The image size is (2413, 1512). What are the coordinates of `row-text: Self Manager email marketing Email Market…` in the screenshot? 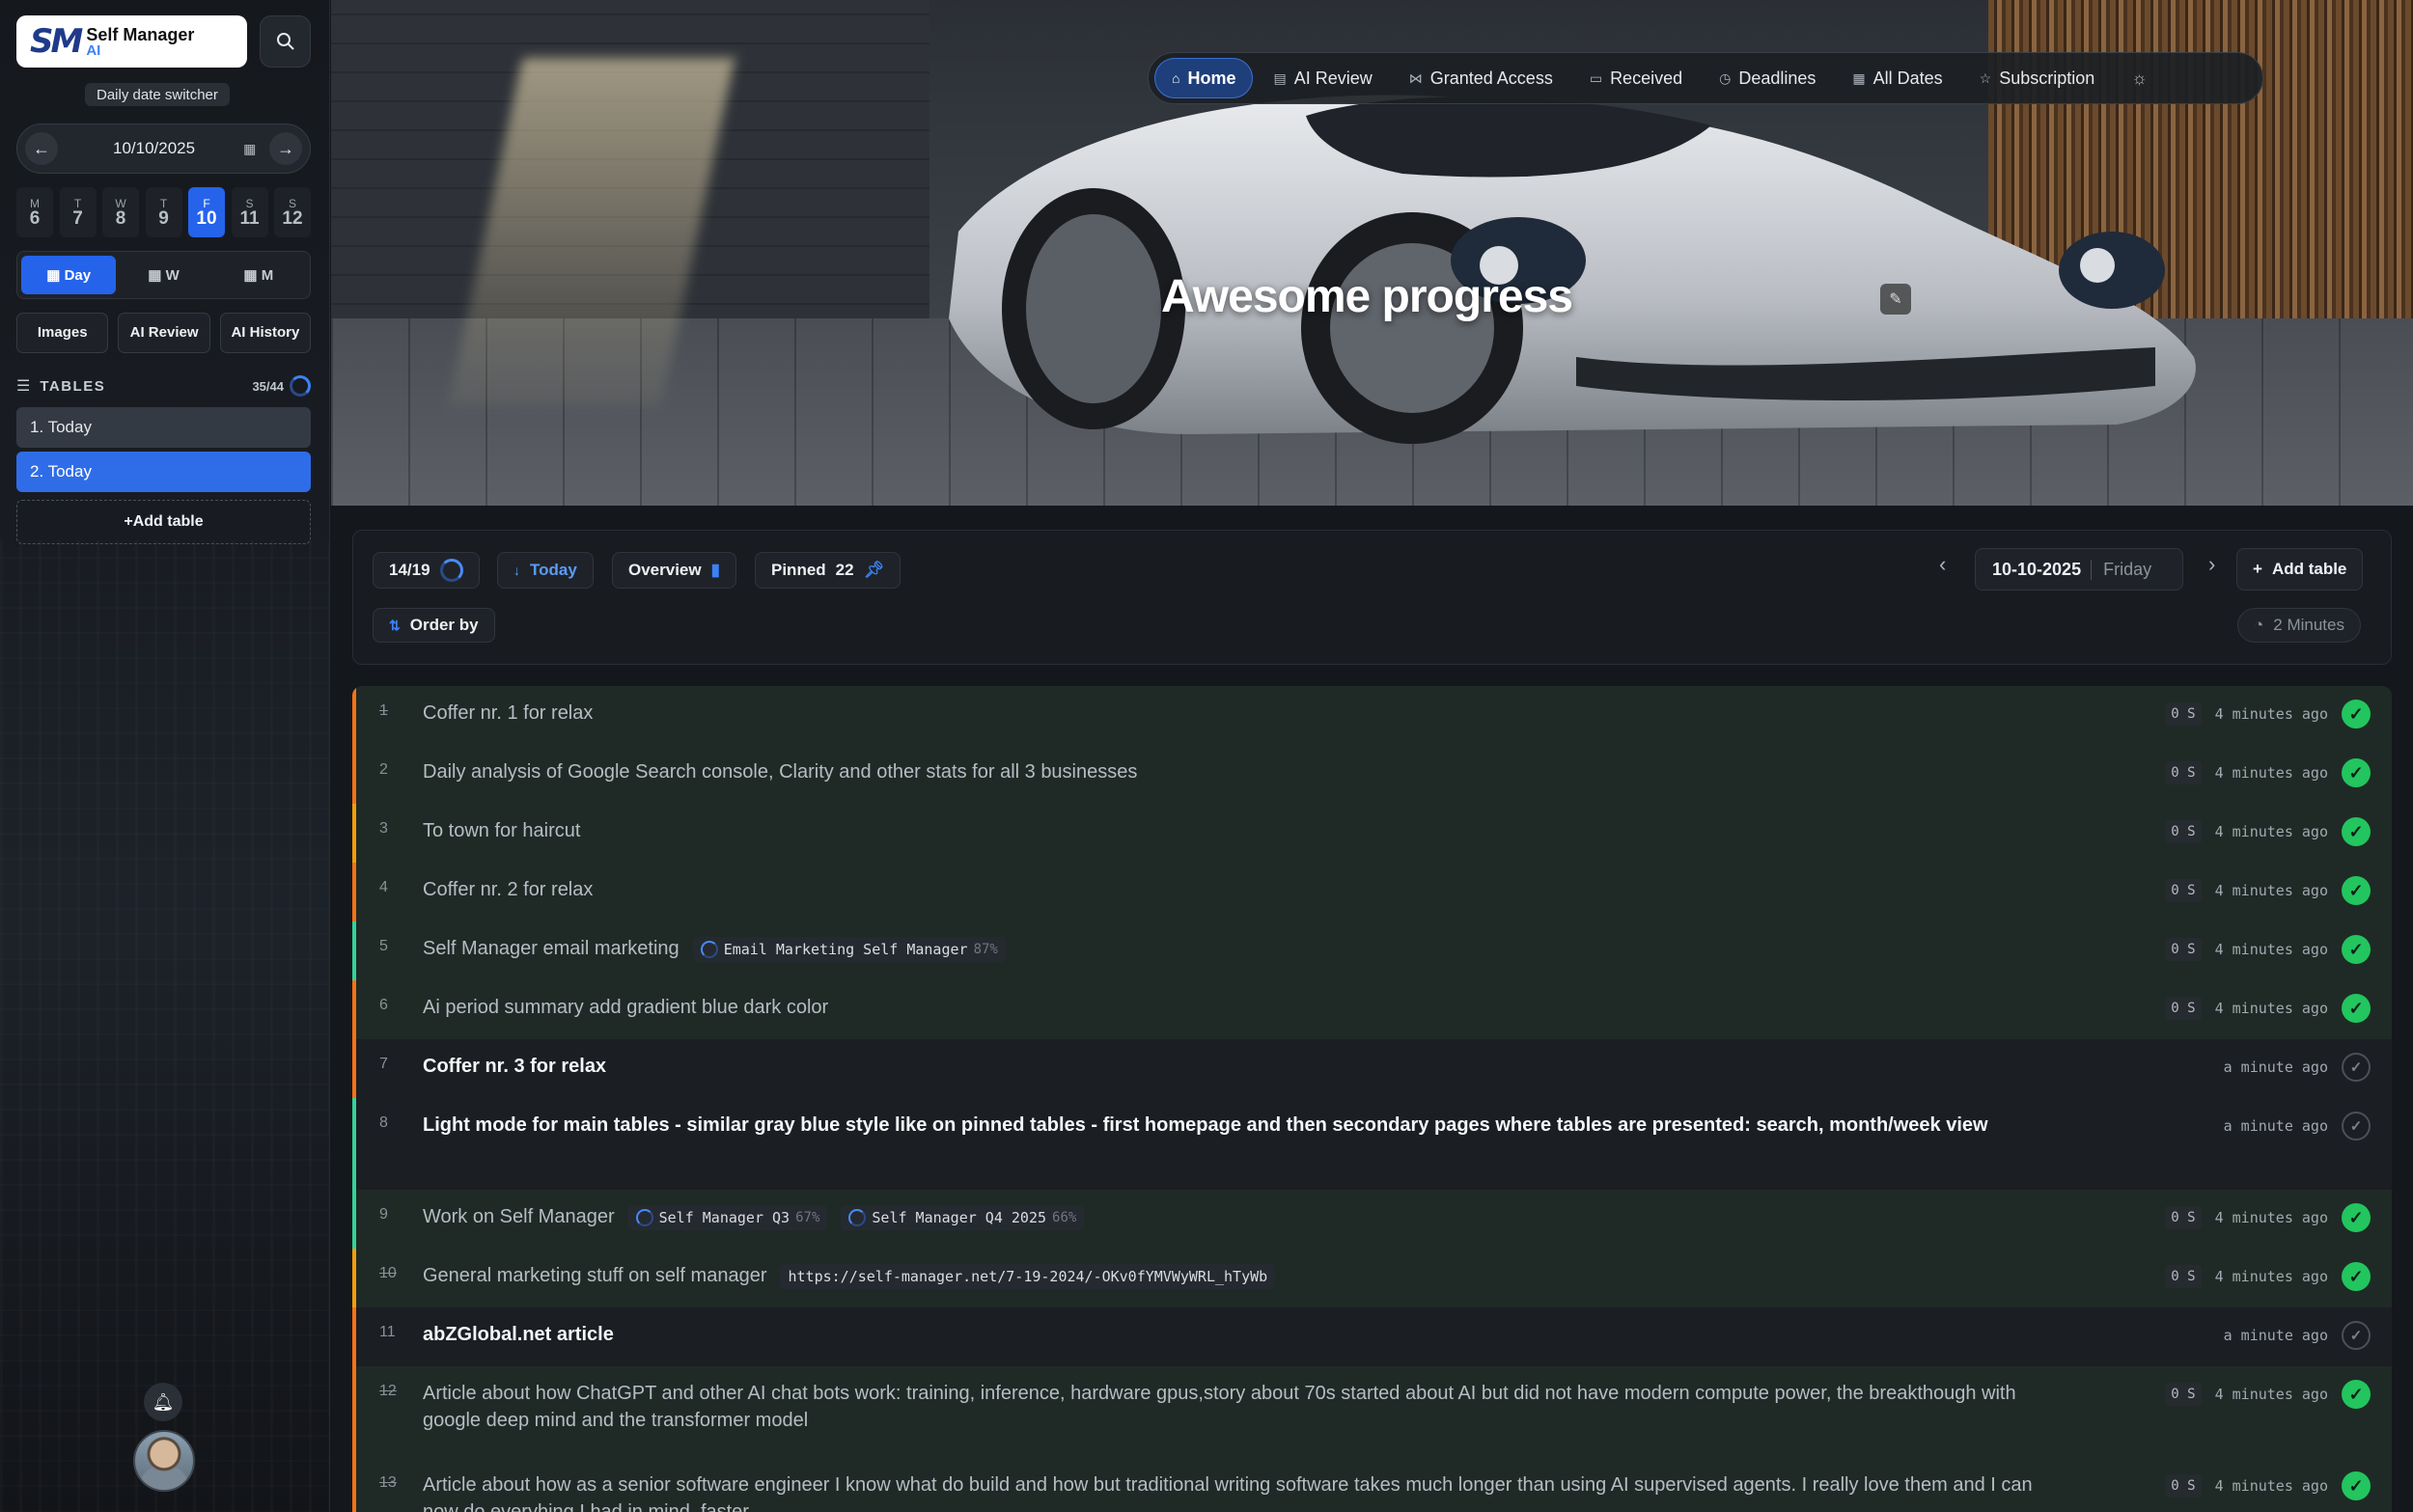 It's located at (714, 948).